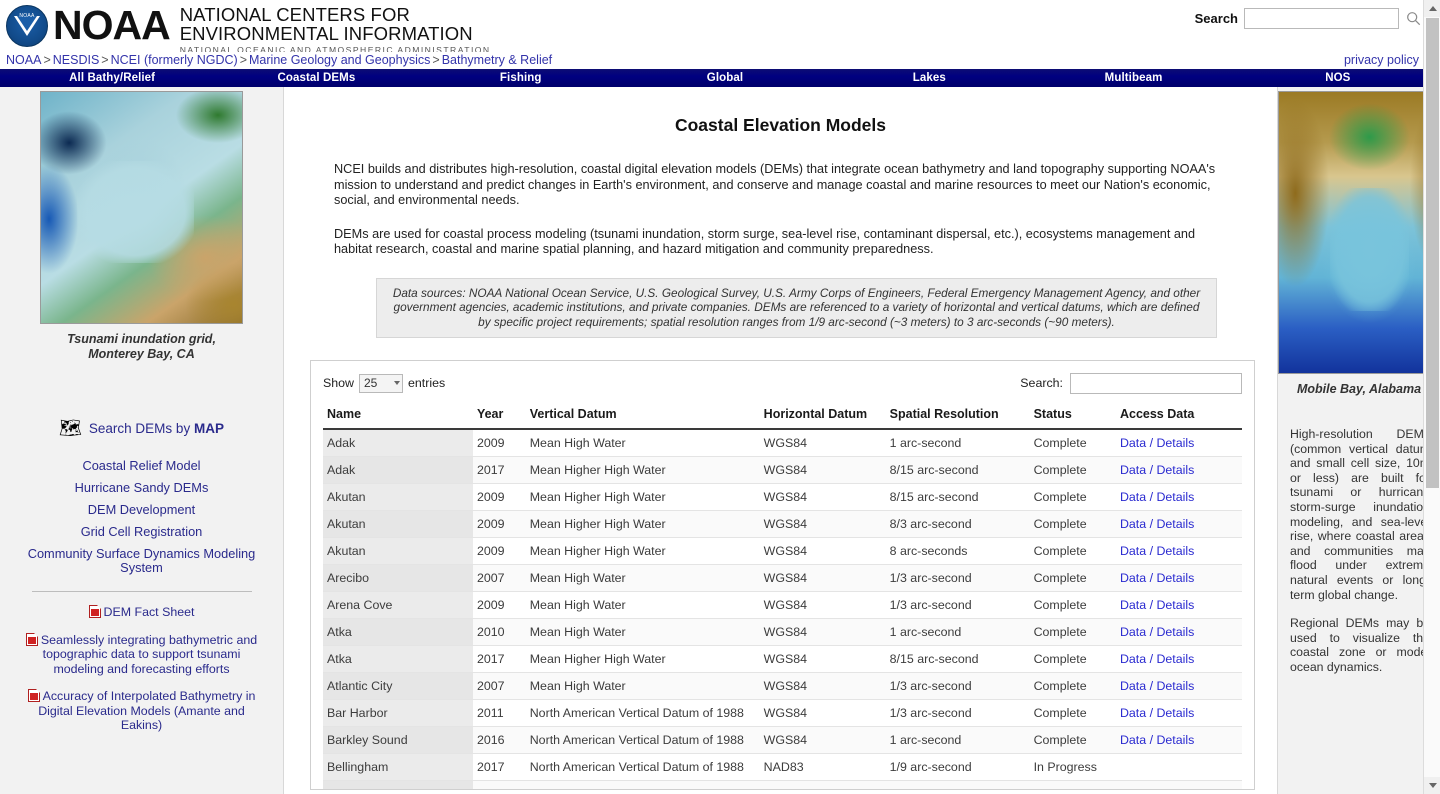 Image resolution: width=1440 pixels, height=794 pixels. What do you see at coordinates (1432, 785) in the screenshot?
I see `scrollbar-down-arrow` at bounding box center [1432, 785].